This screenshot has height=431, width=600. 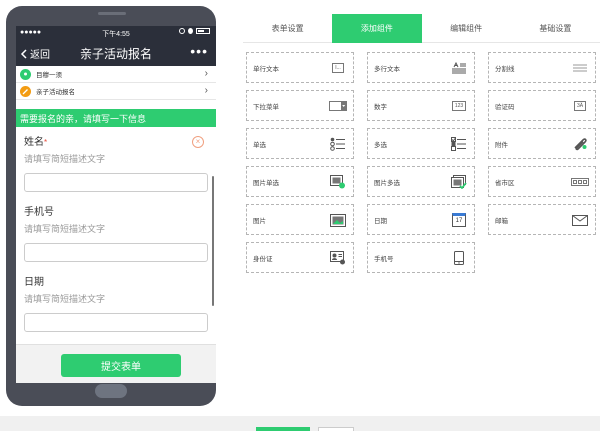 I want to click on mobile-icon, so click(x=459, y=258).